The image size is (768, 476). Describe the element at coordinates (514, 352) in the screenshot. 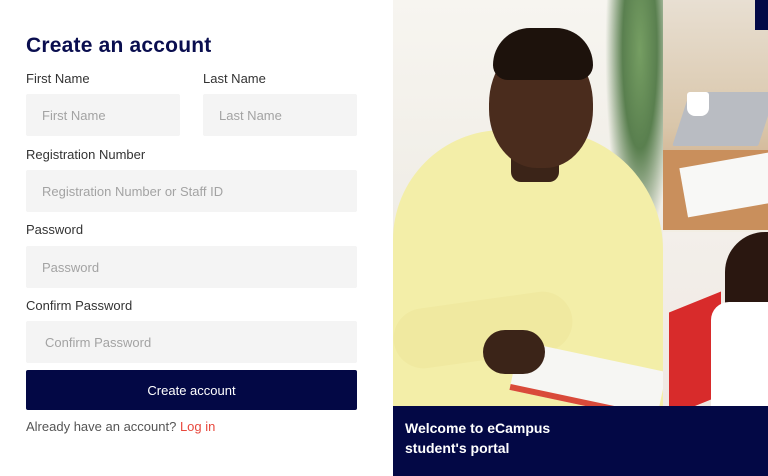

I see `student-hand` at that location.